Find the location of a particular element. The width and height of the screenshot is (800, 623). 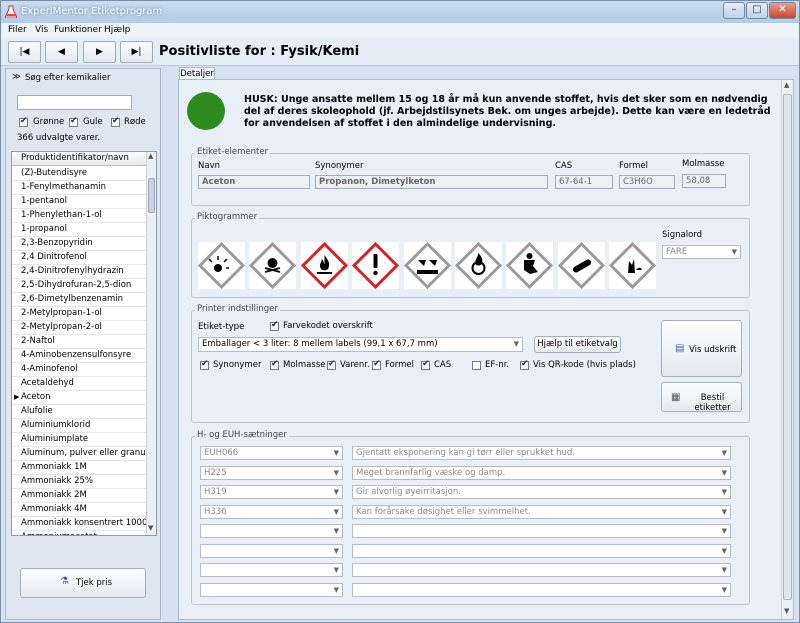

list-item: 2,5-Dihydrofuran-2,5-dion is located at coordinates (79, 286).